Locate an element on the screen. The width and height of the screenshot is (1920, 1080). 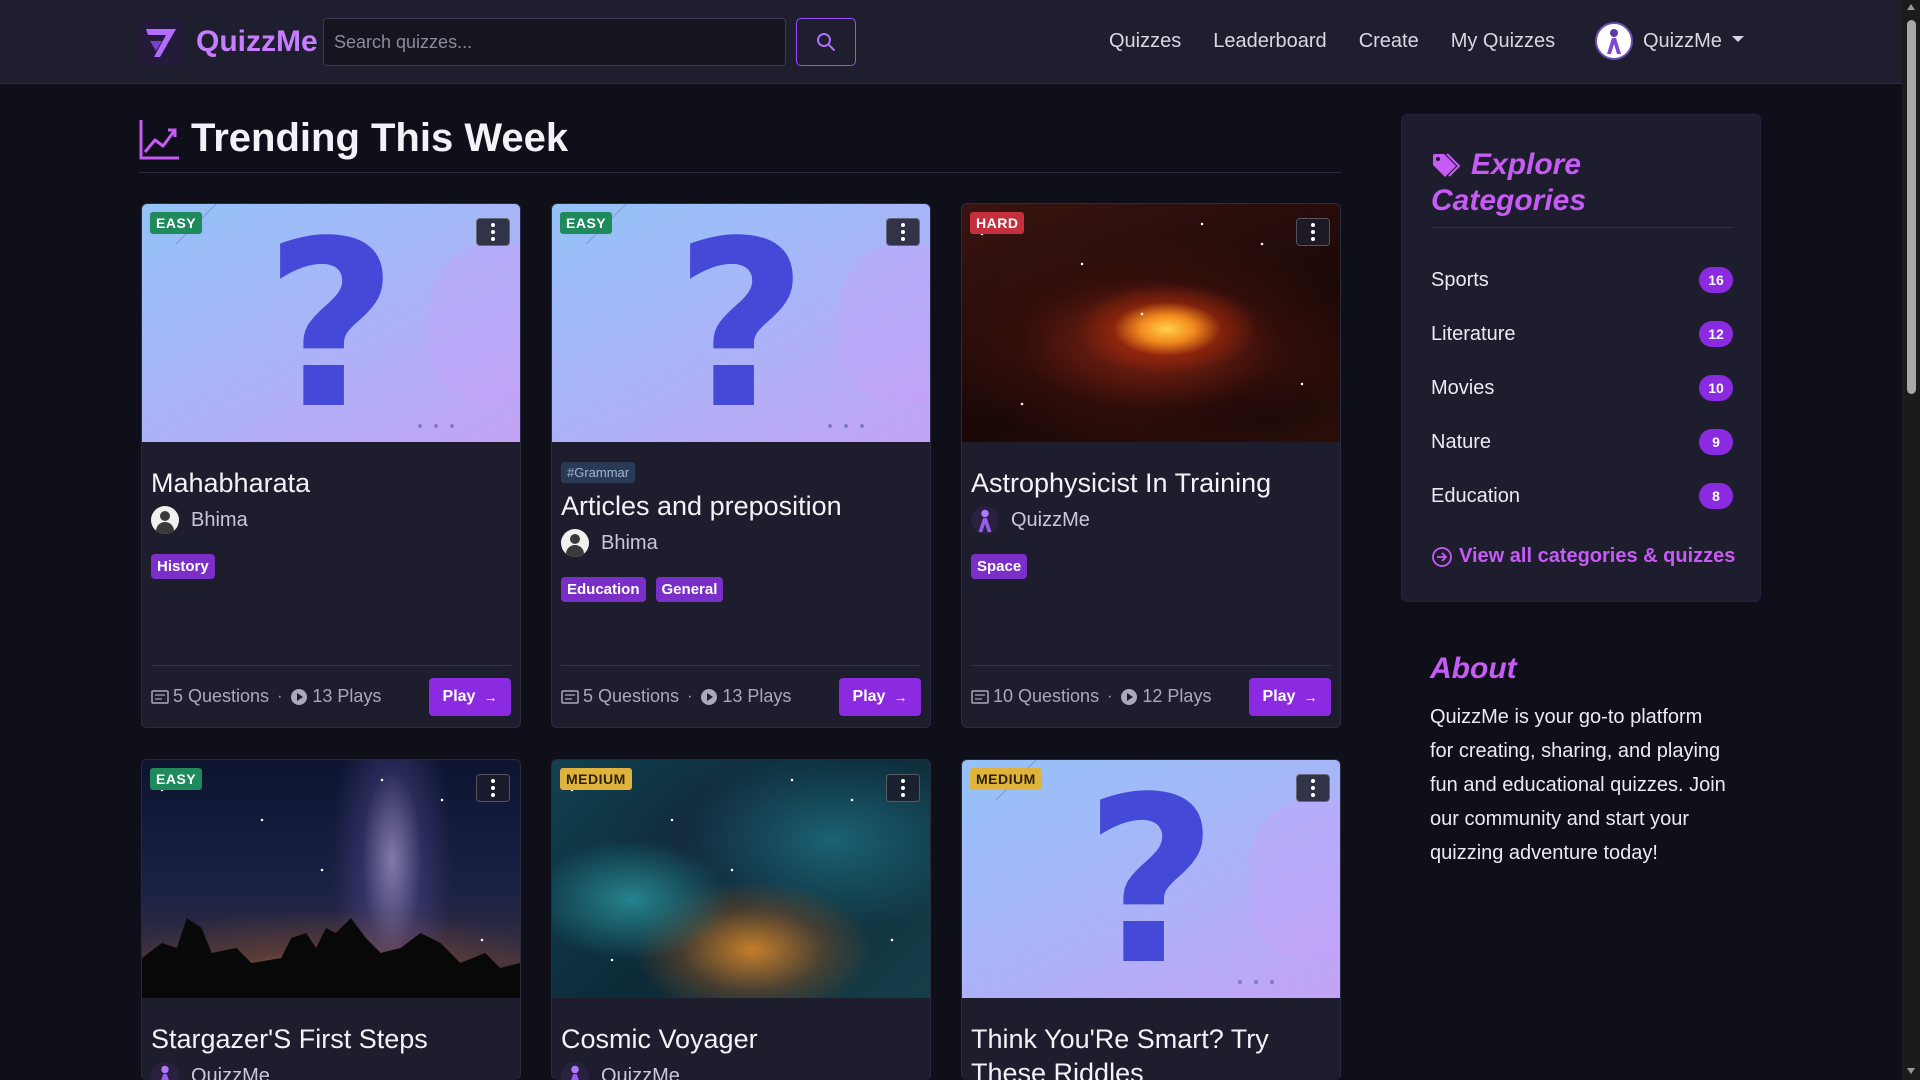
category-item-sports: Sports 16 is located at coordinates (1582, 280).